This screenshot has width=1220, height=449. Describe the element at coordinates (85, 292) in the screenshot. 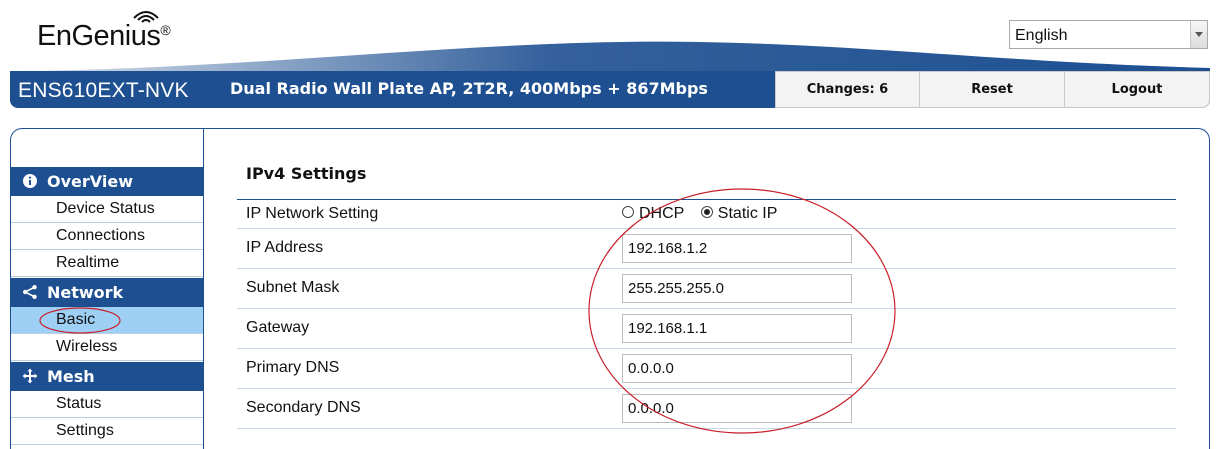

I see `sidebar-section-label: Network` at that location.